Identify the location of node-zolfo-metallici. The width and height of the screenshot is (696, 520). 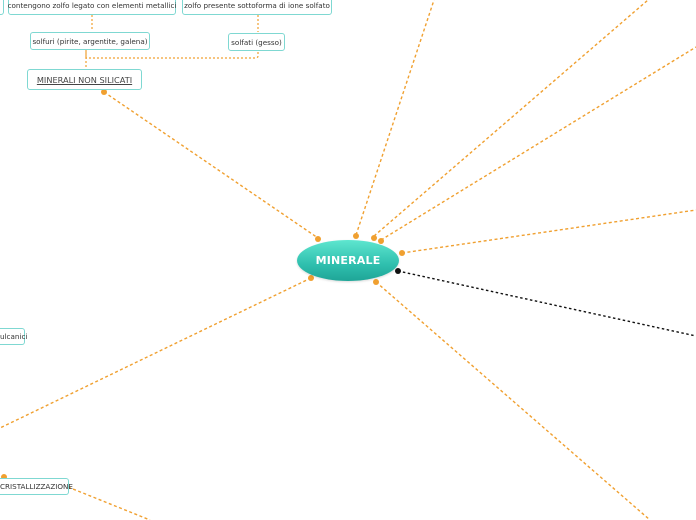
(2, 7).